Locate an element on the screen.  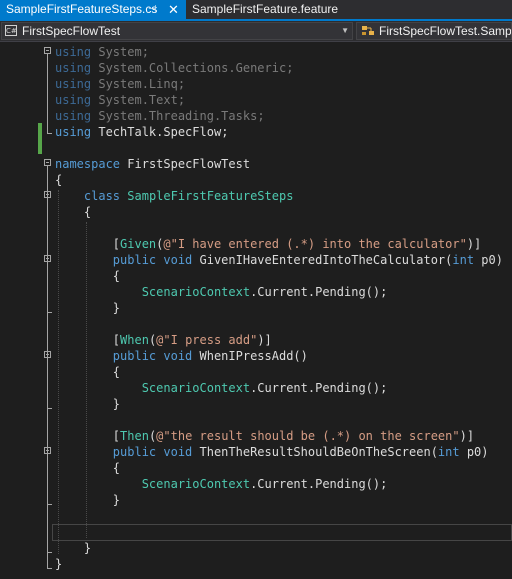
tab-sample-first-feature-steps: SampleFirstFeatureSteps.cs ⊣ ✕ is located at coordinates (93, 9).